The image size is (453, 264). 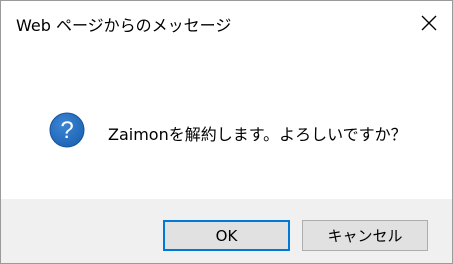 I want to click on ok-button: OK, so click(x=226, y=235).